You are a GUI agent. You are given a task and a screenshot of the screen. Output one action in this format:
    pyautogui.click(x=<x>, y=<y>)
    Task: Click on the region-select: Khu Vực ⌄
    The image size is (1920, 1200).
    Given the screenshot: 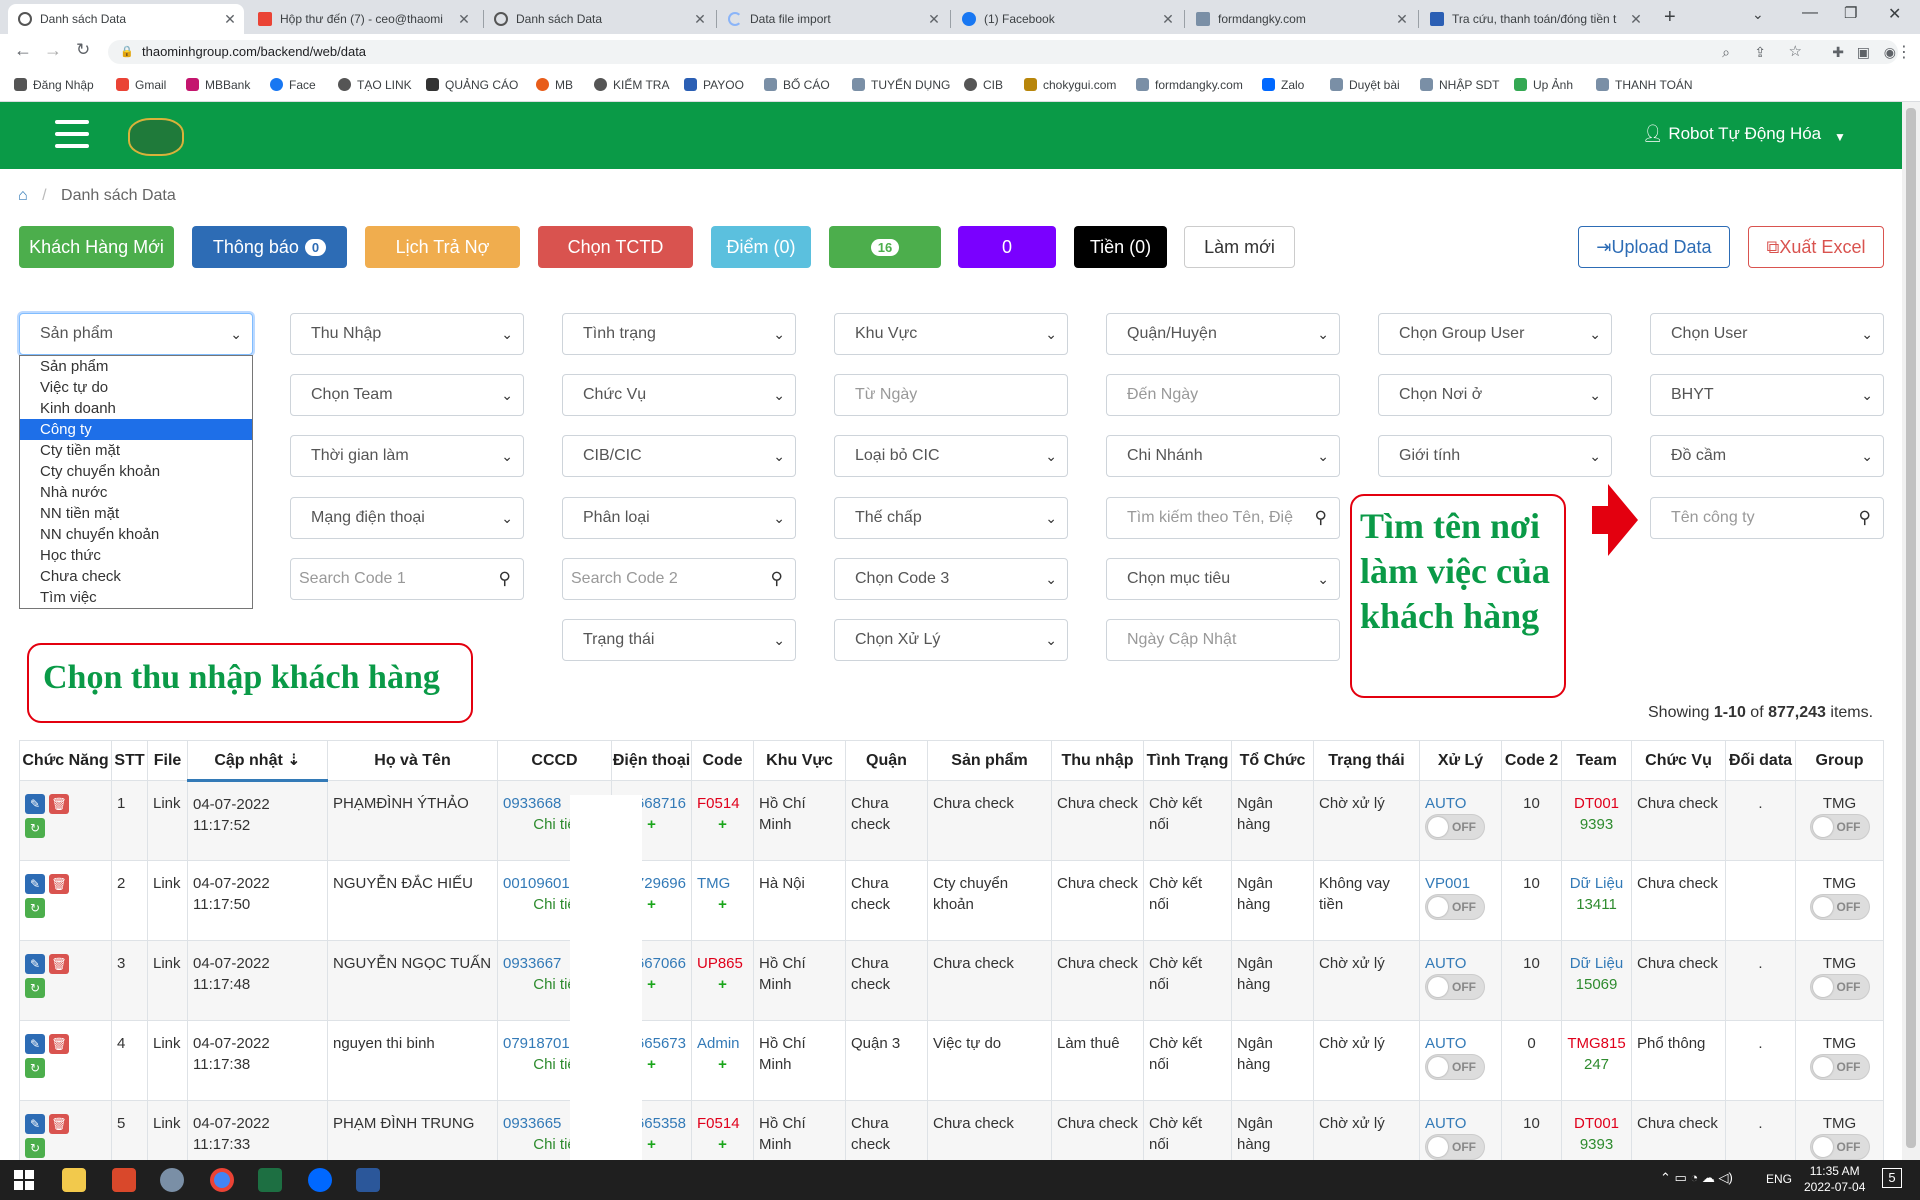 What is the action you would take?
    pyautogui.click(x=951, y=334)
    